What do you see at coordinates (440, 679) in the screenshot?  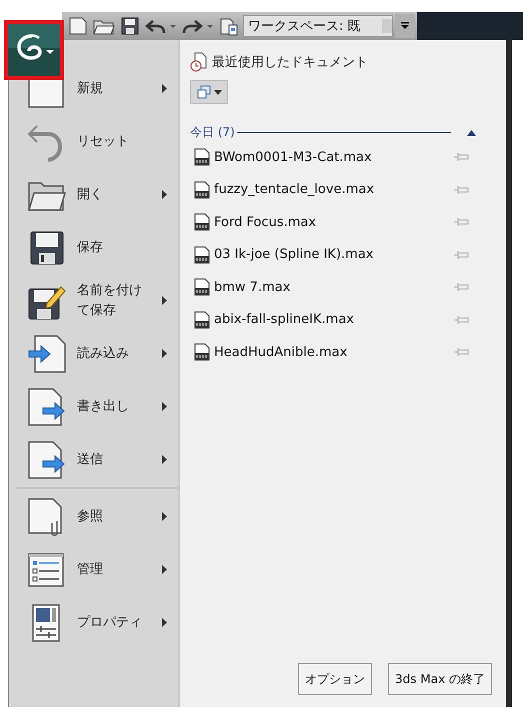 I see `menu-button: 3ds Max の終了` at bounding box center [440, 679].